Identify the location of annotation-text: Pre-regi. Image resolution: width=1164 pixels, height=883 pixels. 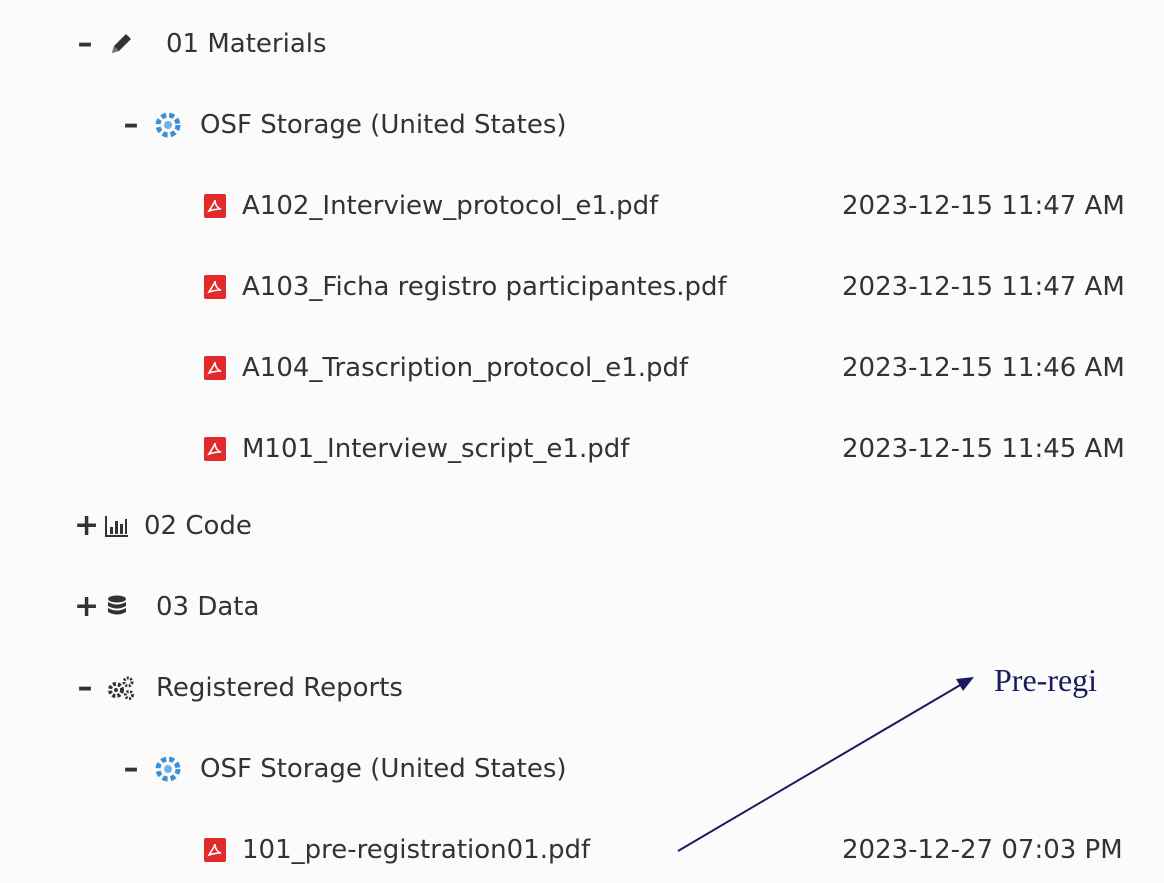
(1046, 680).